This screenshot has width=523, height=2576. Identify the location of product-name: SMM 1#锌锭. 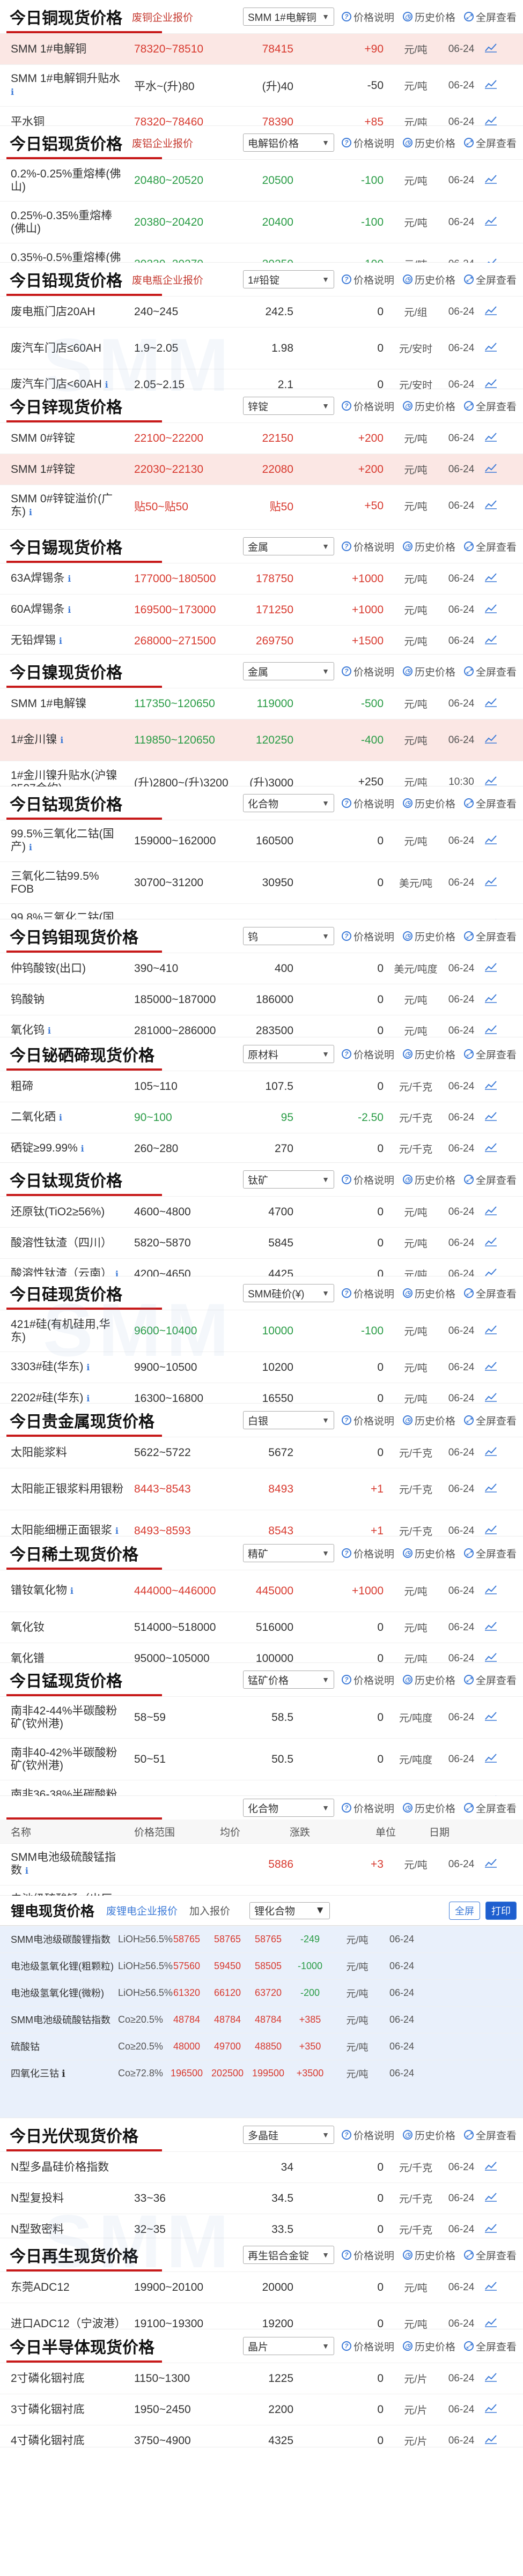
(67, 469).